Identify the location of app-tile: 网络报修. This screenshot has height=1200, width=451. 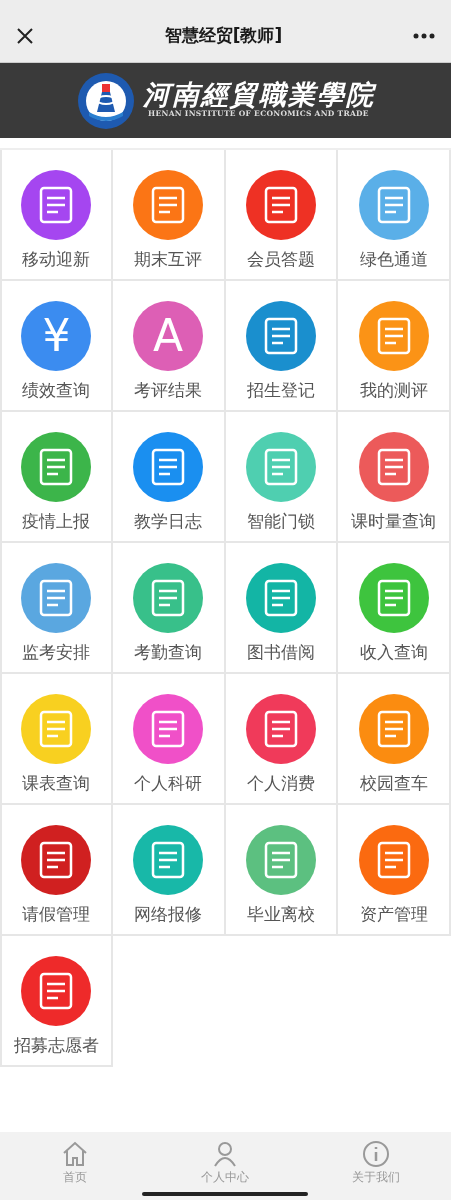
(169, 870).